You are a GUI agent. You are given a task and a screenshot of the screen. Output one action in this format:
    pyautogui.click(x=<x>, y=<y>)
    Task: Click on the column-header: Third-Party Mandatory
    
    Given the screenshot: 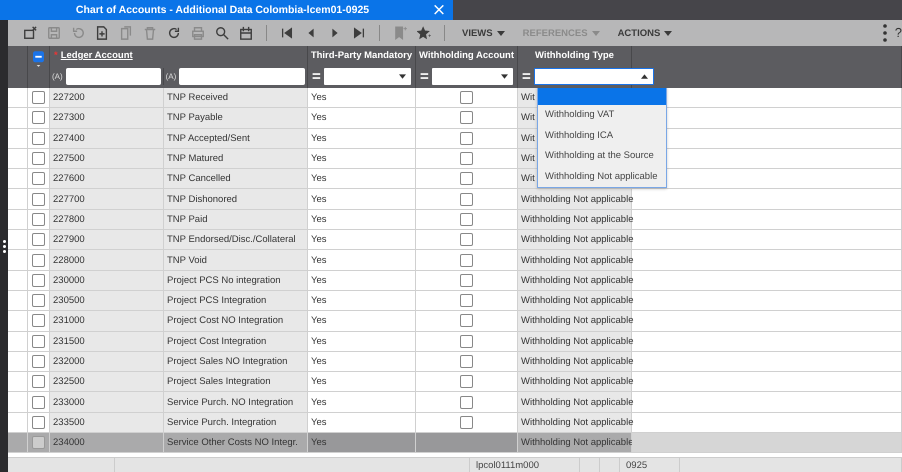 What is the action you would take?
    pyautogui.click(x=361, y=56)
    